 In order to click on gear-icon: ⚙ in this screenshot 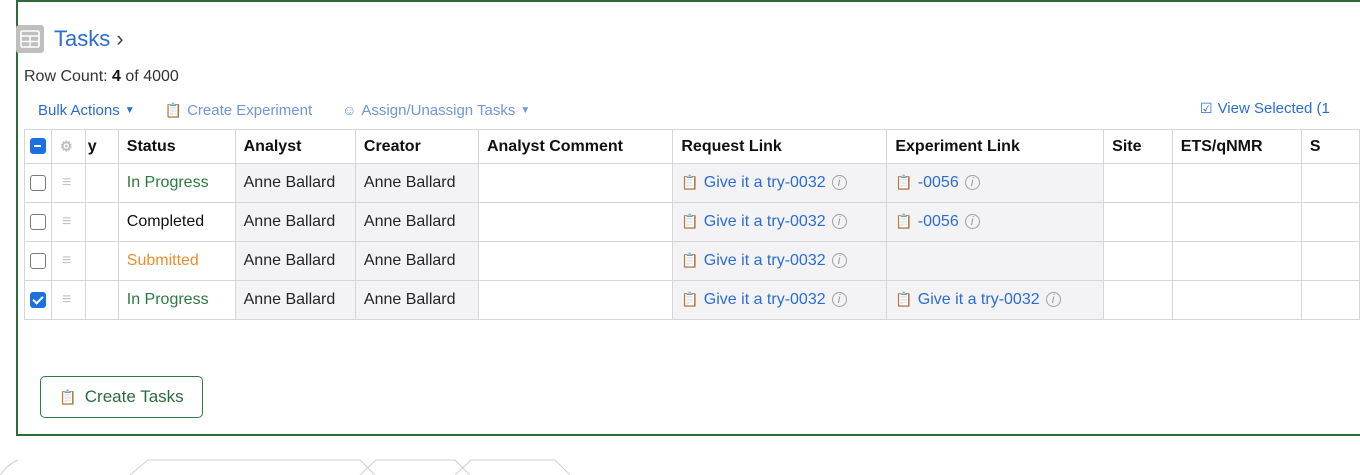, I will do `click(66, 146)`.